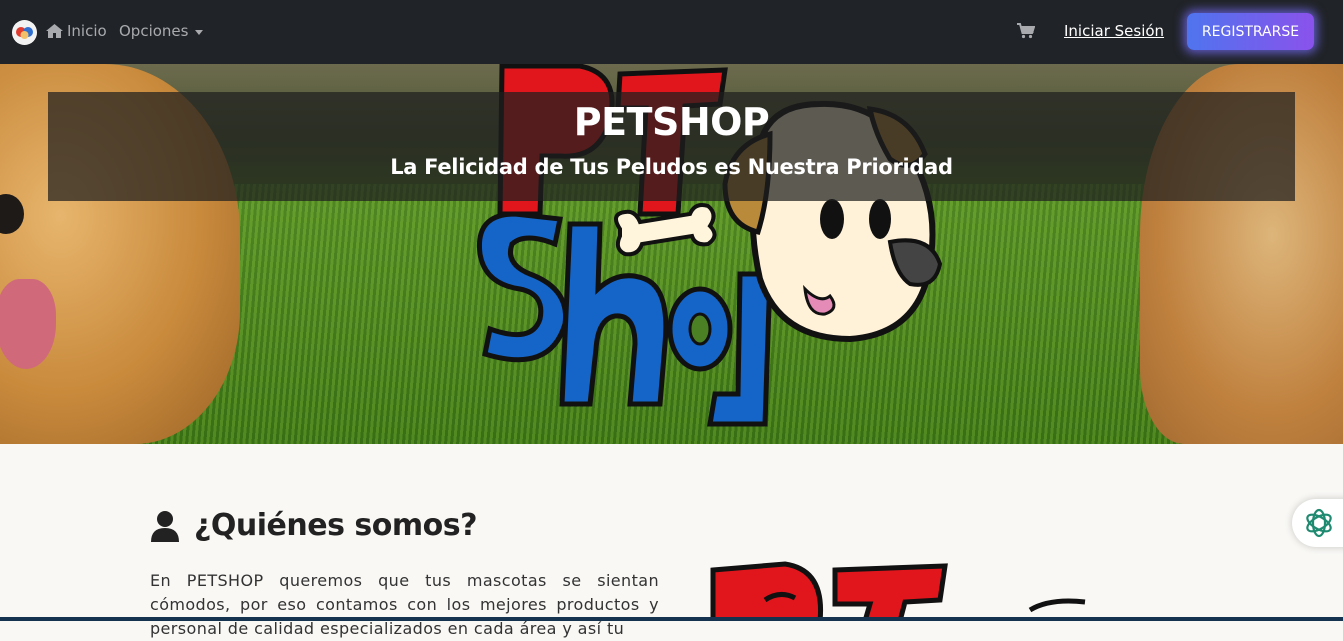  What do you see at coordinates (336, 525) in the screenshot?
I see `about-title: ¿Quiénes somos?` at bounding box center [336, 525].